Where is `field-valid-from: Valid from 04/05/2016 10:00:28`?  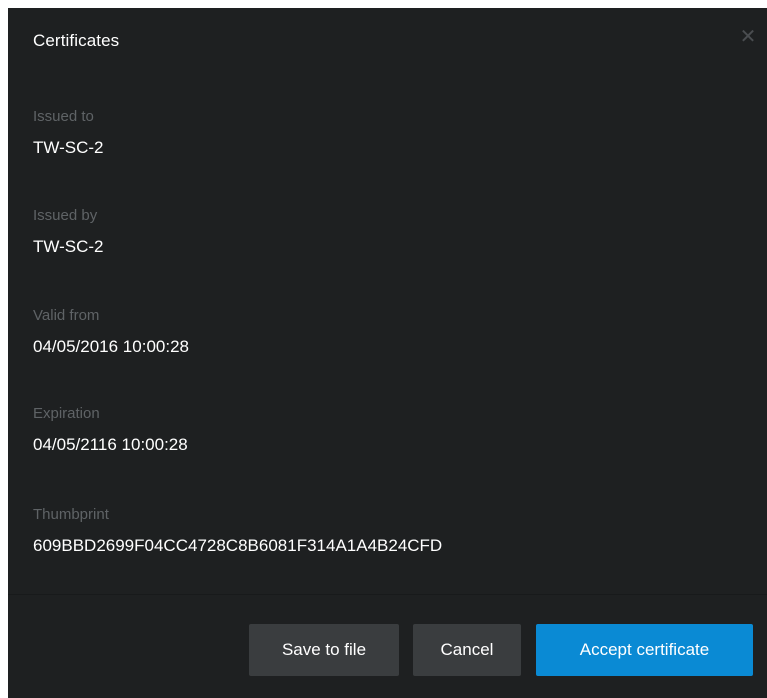
field-valid-from: Valid from 04/05/2016 10:00:28 is located at coordinates (111, 331).